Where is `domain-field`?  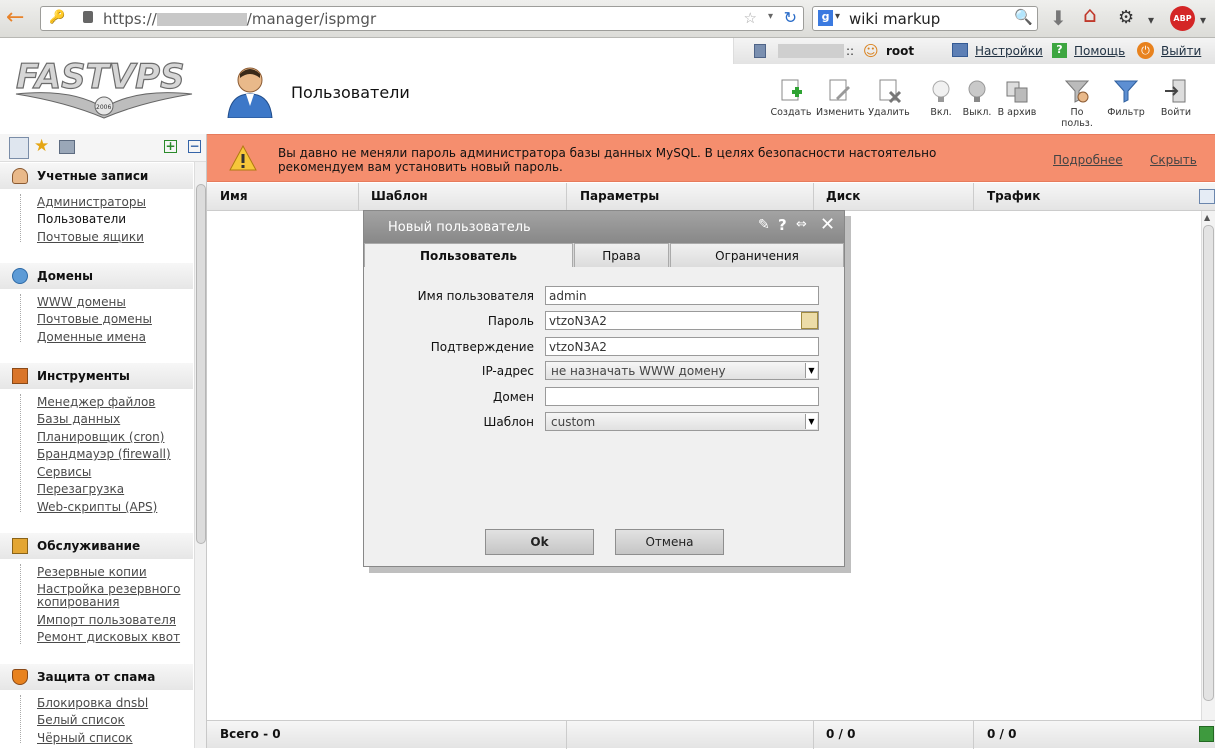
domain-field is located at coordinates (682, 396).